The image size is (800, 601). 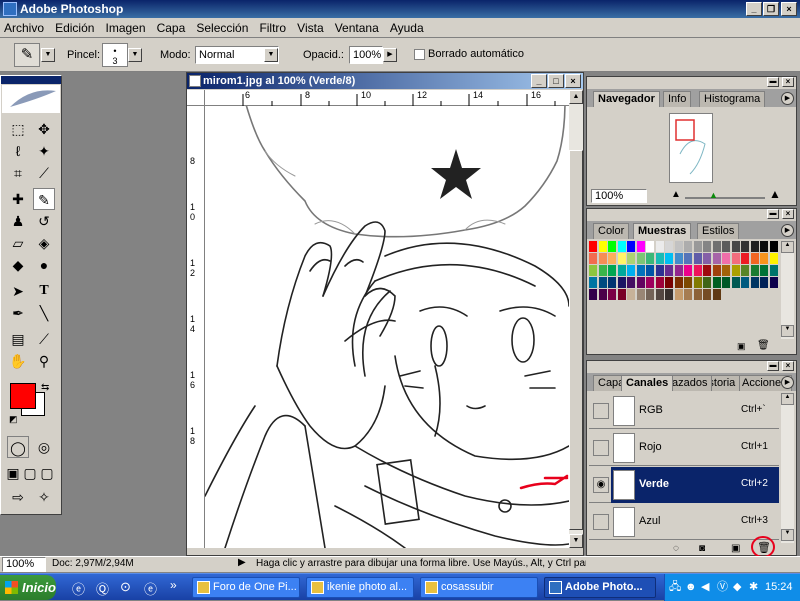 I want to click on hand-tool-icon: ✋, so click(x=18, y=361).